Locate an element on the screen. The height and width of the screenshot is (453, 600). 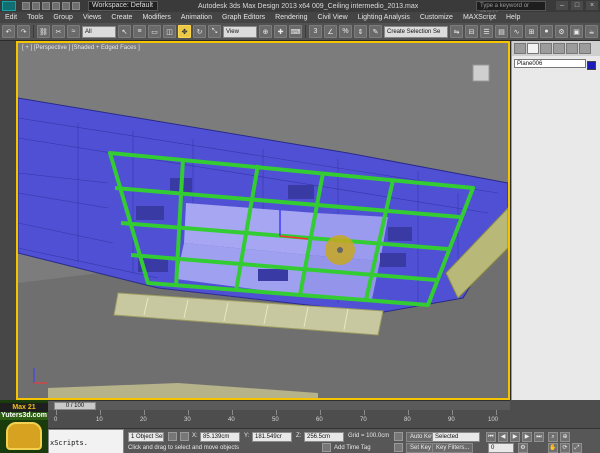
keyboard-shortcut-override-icon: ⌨ is located at coordinates (295, 31).